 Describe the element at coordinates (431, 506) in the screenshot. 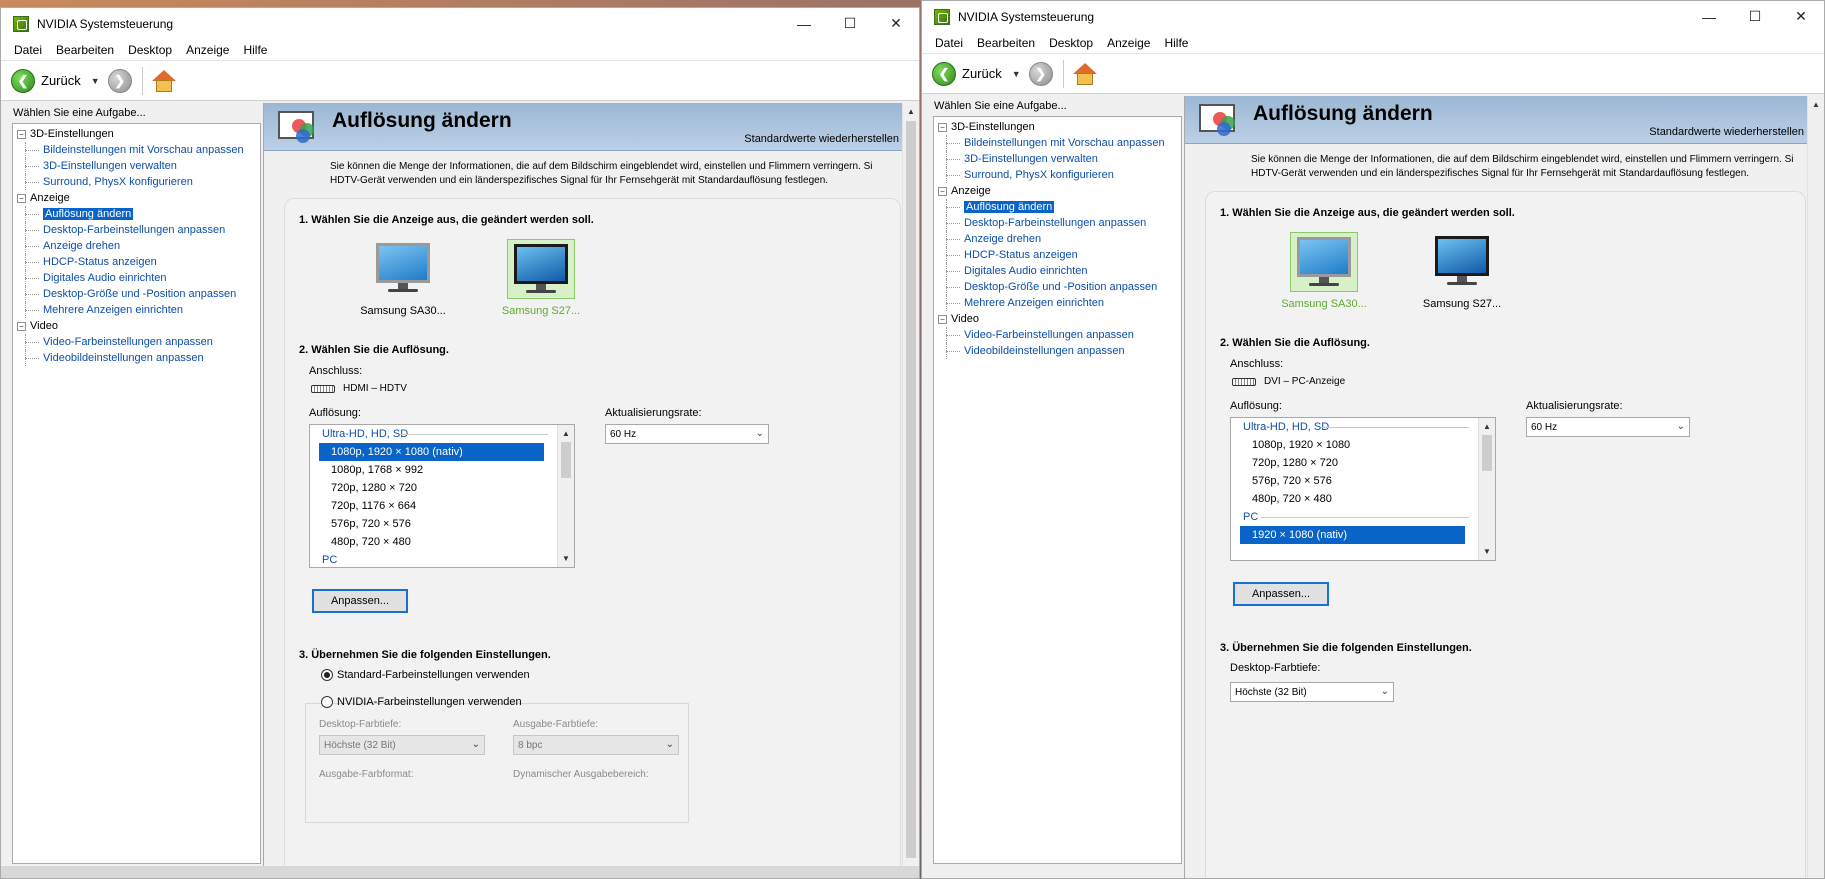

I see `resolution-option: 720p, 1176 × 664` at that location.